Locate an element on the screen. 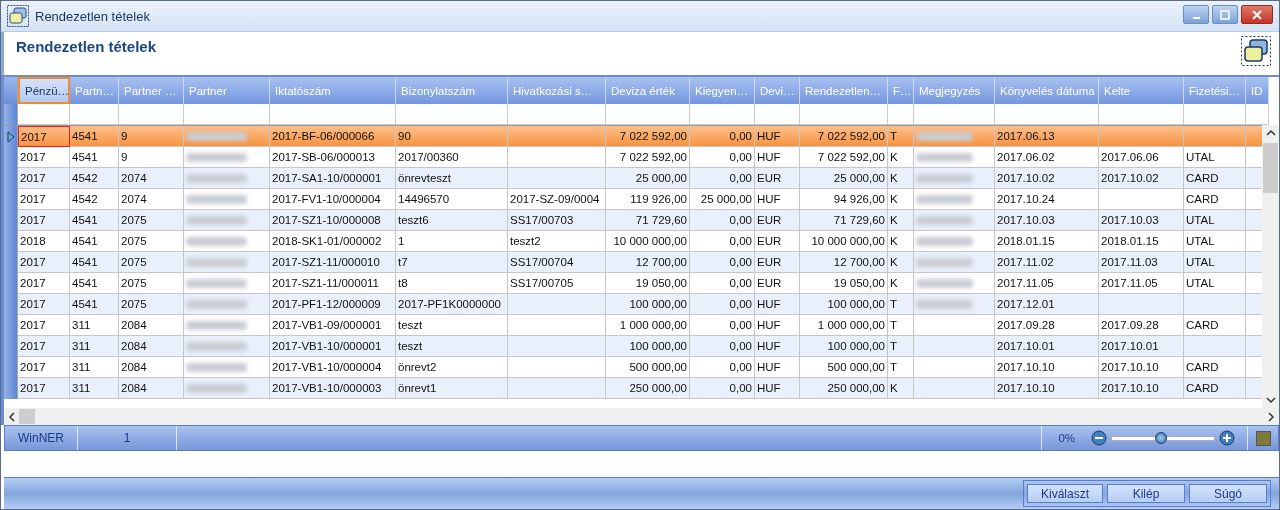  action-button: Kilép is located at coordinates (1146, 493).